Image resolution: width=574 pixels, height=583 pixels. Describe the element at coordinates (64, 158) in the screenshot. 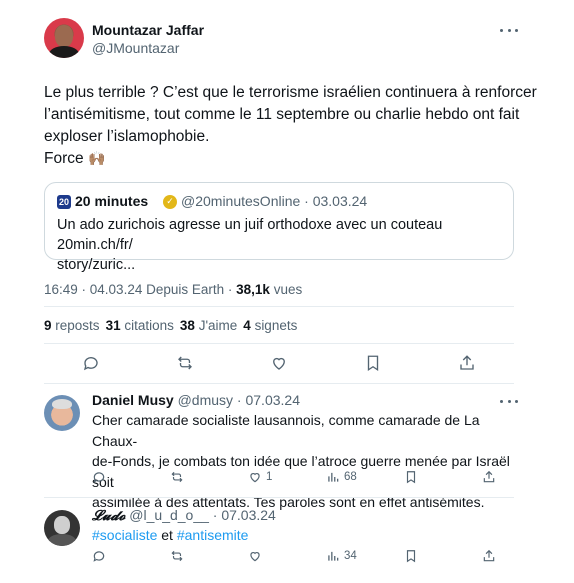

I see `tweet-line: Force` at that location.